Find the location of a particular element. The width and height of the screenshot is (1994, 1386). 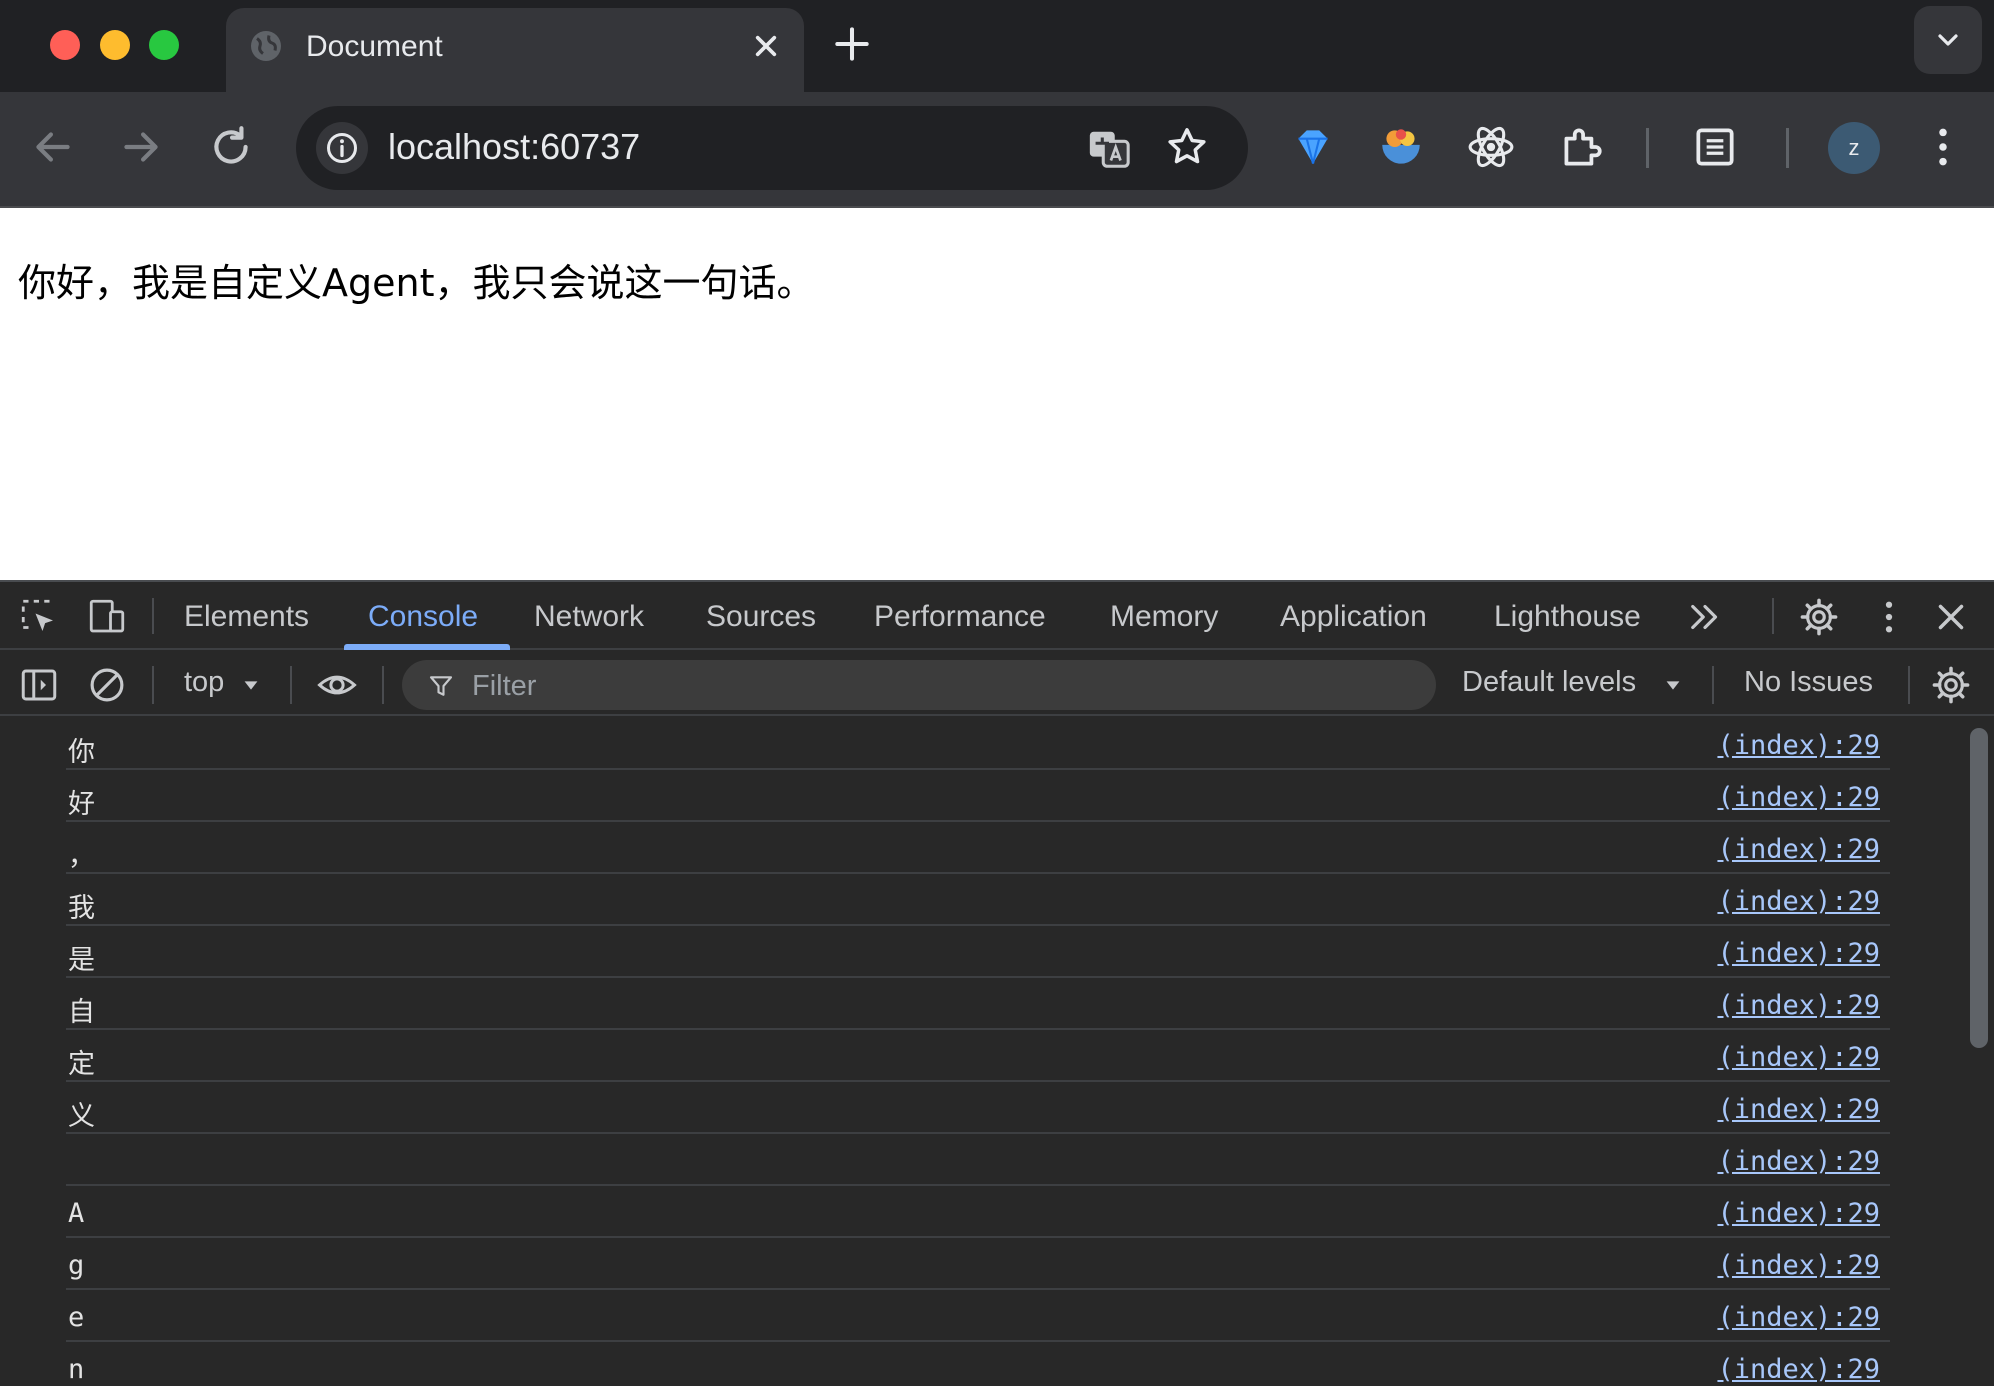

tab-performance: Performance is located at coordinates (960, 617).